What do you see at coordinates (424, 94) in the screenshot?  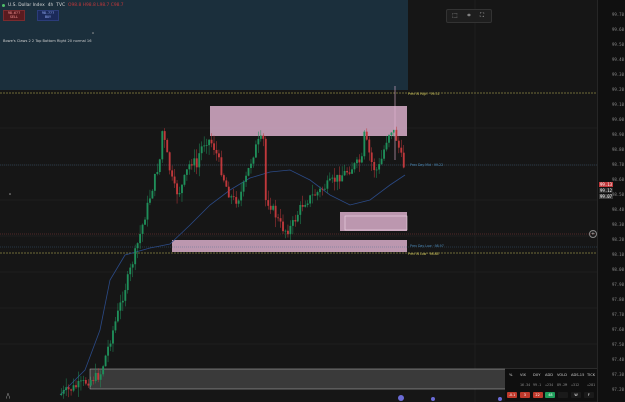 I see `level-label-top: Prev W High · 99.51` at bounding box center [424, 94].